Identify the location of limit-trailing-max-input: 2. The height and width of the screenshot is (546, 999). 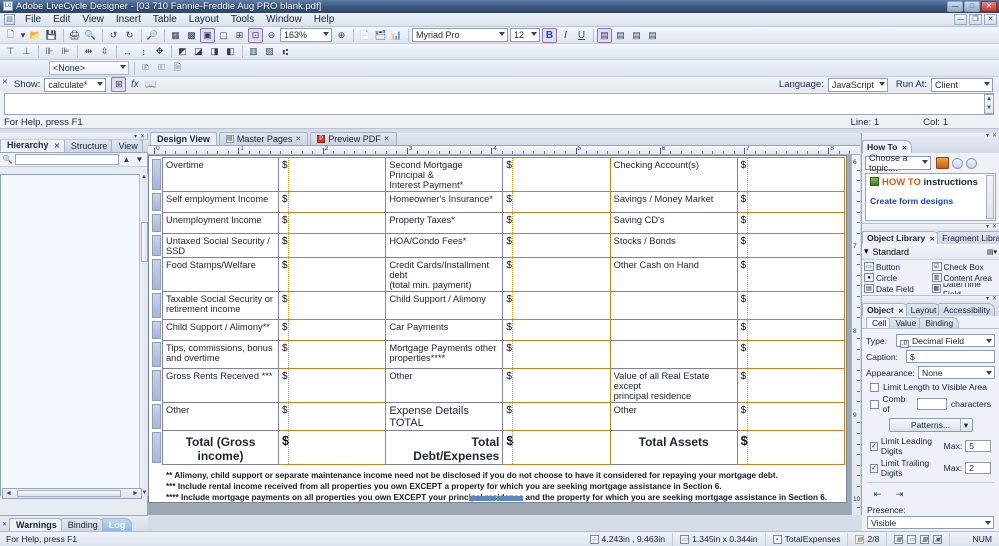
(978, 468).